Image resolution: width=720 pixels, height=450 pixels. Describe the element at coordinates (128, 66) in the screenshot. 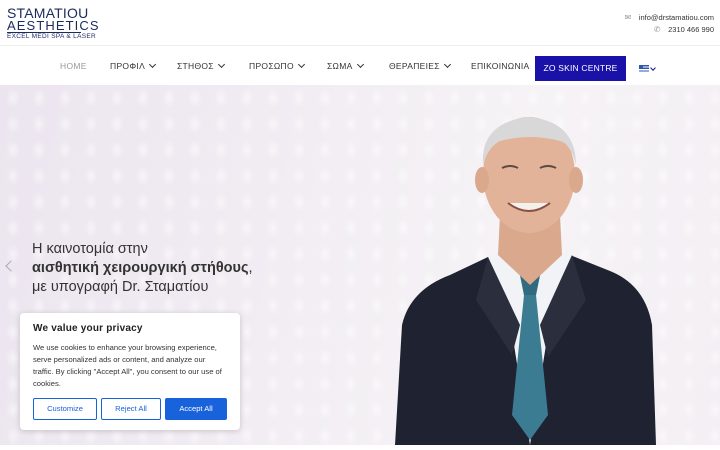

I see `nav-profile-label: ΠΡΟΦΙΛ` at that location.